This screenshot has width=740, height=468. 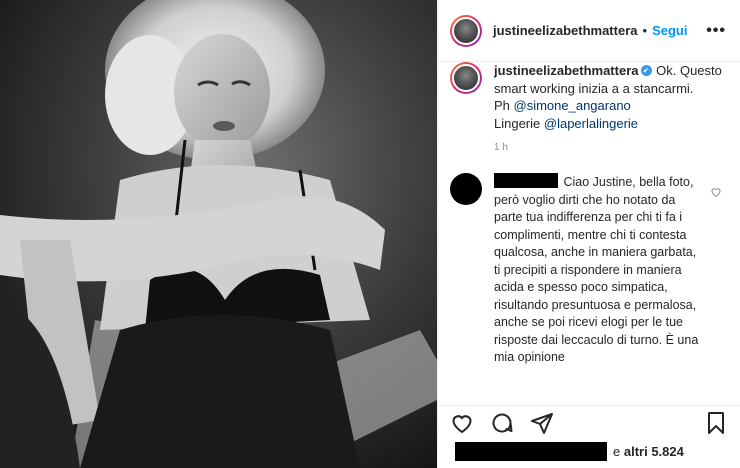 What do you see at coordinates (504, 105) in the screenshot?
I see `ph-credit-label: Ph` at bounding box center [504, 105].